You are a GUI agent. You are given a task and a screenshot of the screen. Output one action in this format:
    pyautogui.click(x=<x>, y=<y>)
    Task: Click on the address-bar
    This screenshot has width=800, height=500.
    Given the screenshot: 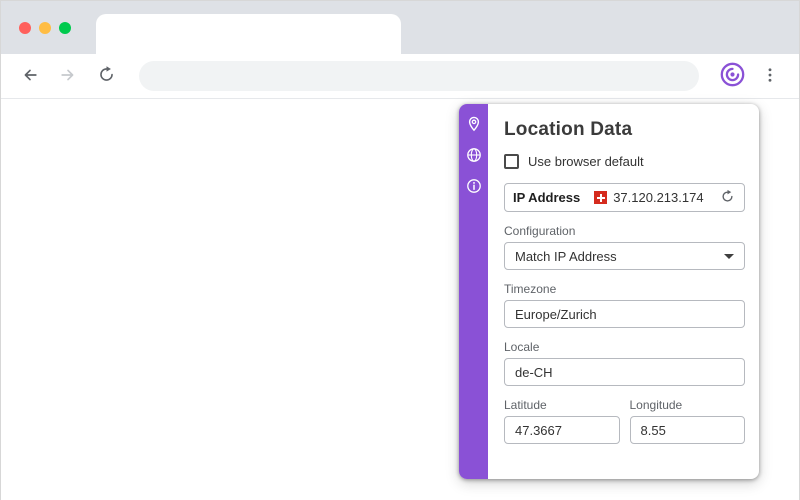 What is the action you would take?
    pyautogui.click(x=419, y=76)
    